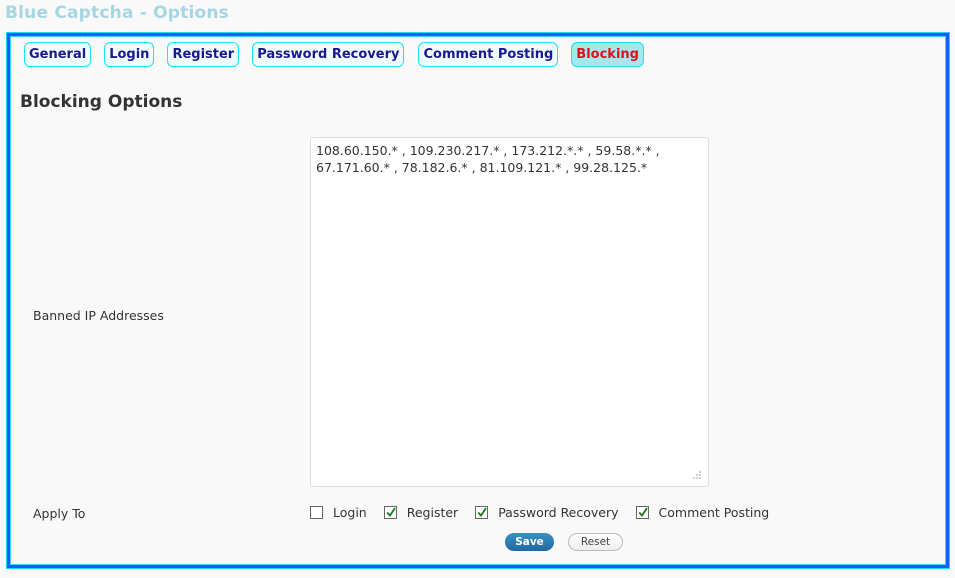 The image size is (955, 578). What do you see at coordinates (58, 54) in the screenshot?
I see `tab-general: General` at bounding box center [58, 54].